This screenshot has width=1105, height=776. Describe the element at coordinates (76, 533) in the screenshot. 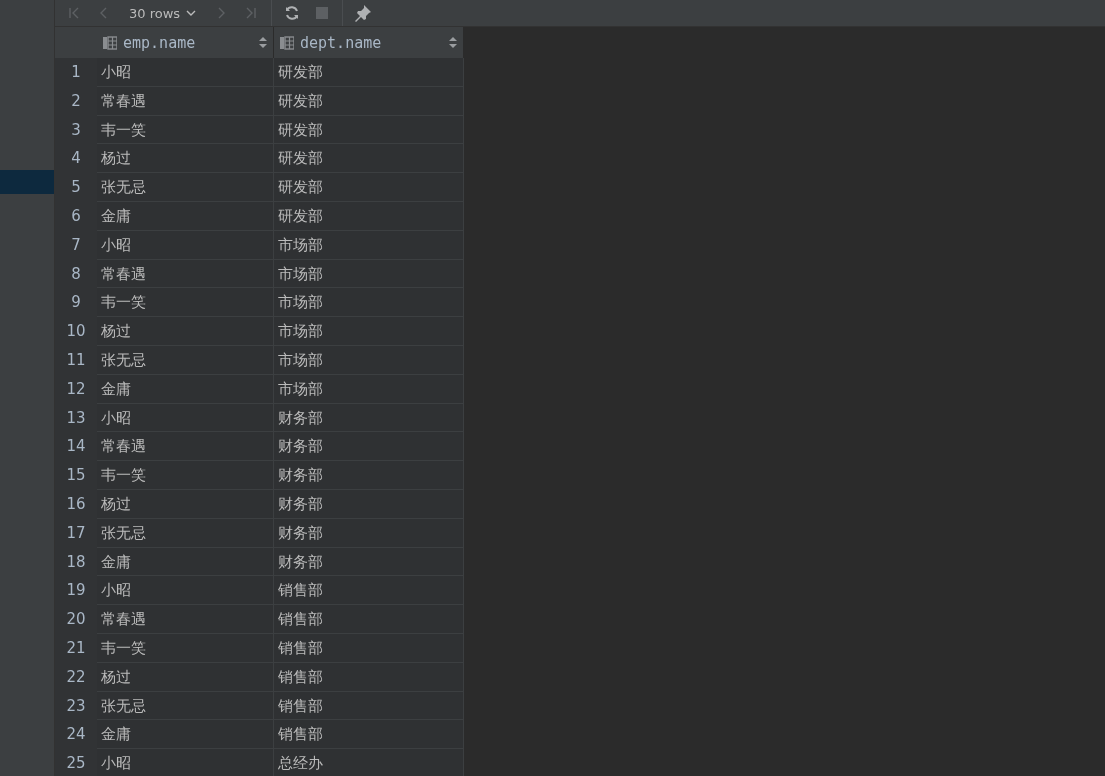

I see `row-number: 17` at that location.